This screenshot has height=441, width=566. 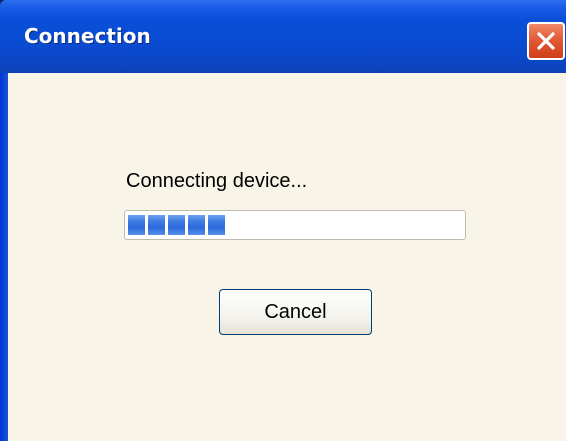 What do you see at coordinates (295, 225) in the screenshot?
I see `progress-bar` at bounding box center [295, 225].